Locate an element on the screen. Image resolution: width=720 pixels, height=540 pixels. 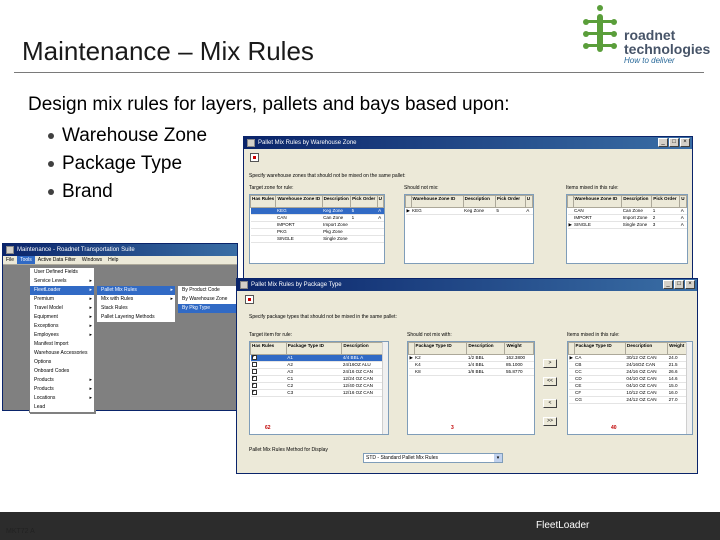
menu-item: Onboard Codes is located at coordinates (62, 371).